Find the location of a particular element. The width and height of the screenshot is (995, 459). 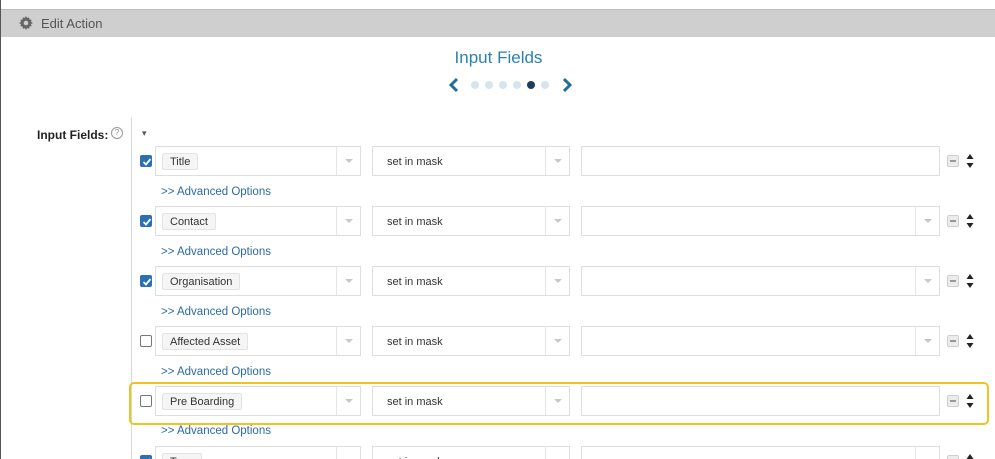

window-title: Edit Action is located at coordinates (72, 23).